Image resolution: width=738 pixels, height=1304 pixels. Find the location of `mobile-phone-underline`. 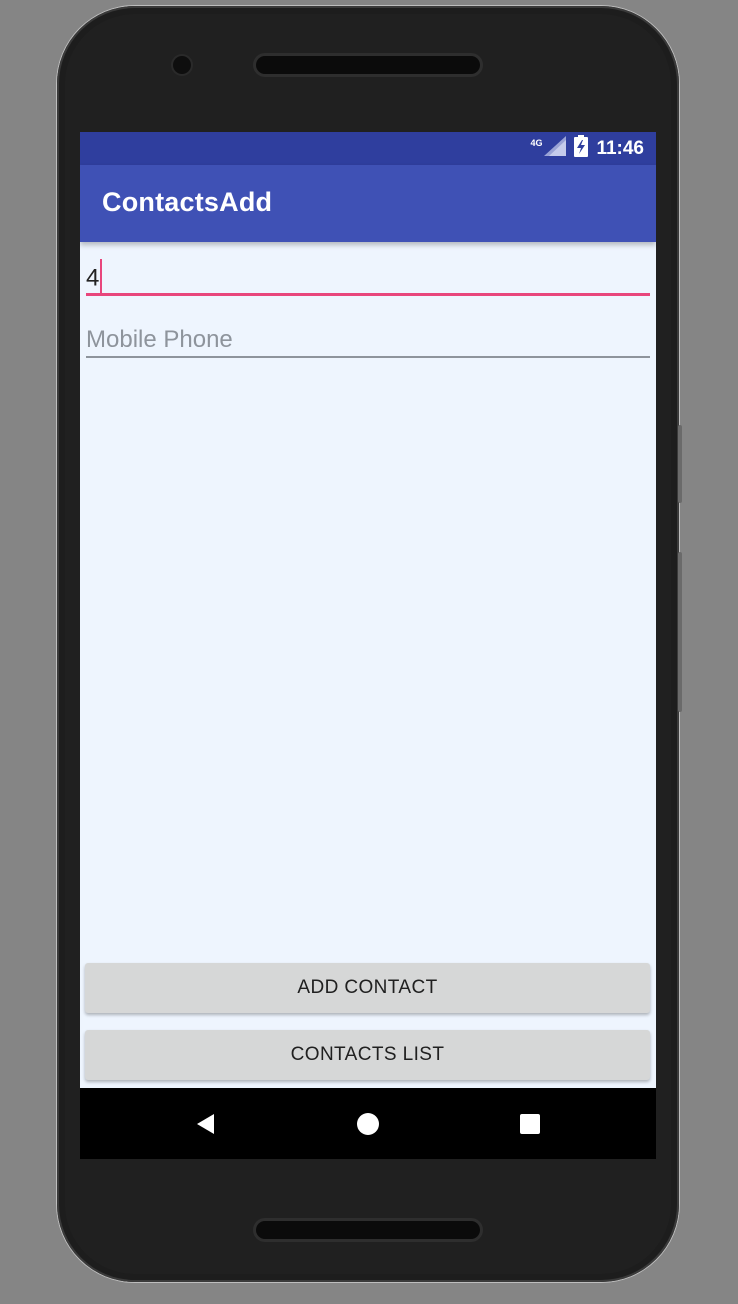

mobile-phone-underline is located at coordinates (368, 357).